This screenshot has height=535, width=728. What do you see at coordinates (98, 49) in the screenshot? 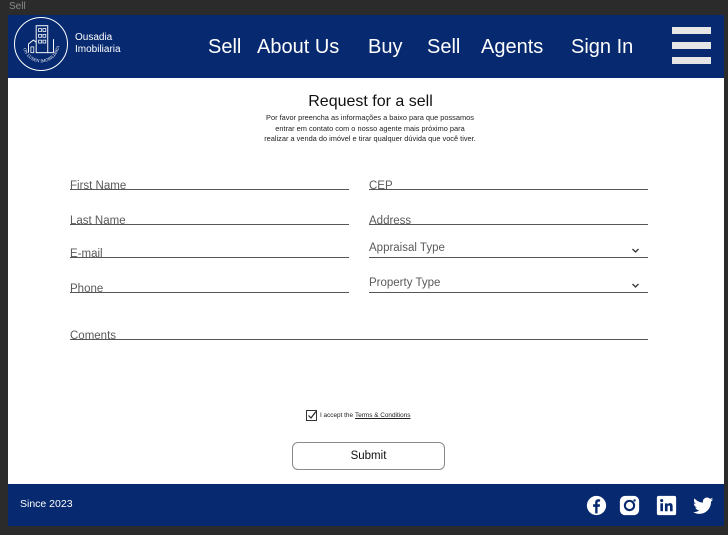
I see `brand-line2: Imobiliaria` at bounding box center [98, 49].